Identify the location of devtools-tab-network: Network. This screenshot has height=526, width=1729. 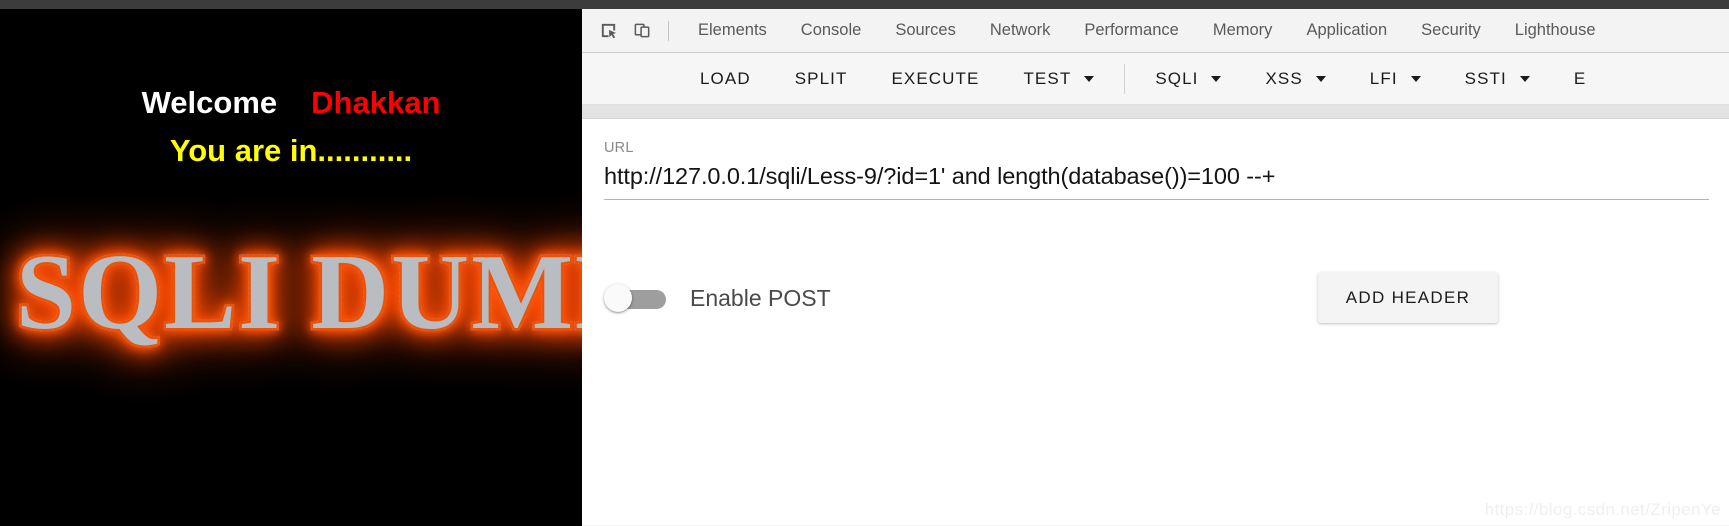
(1020, 30).